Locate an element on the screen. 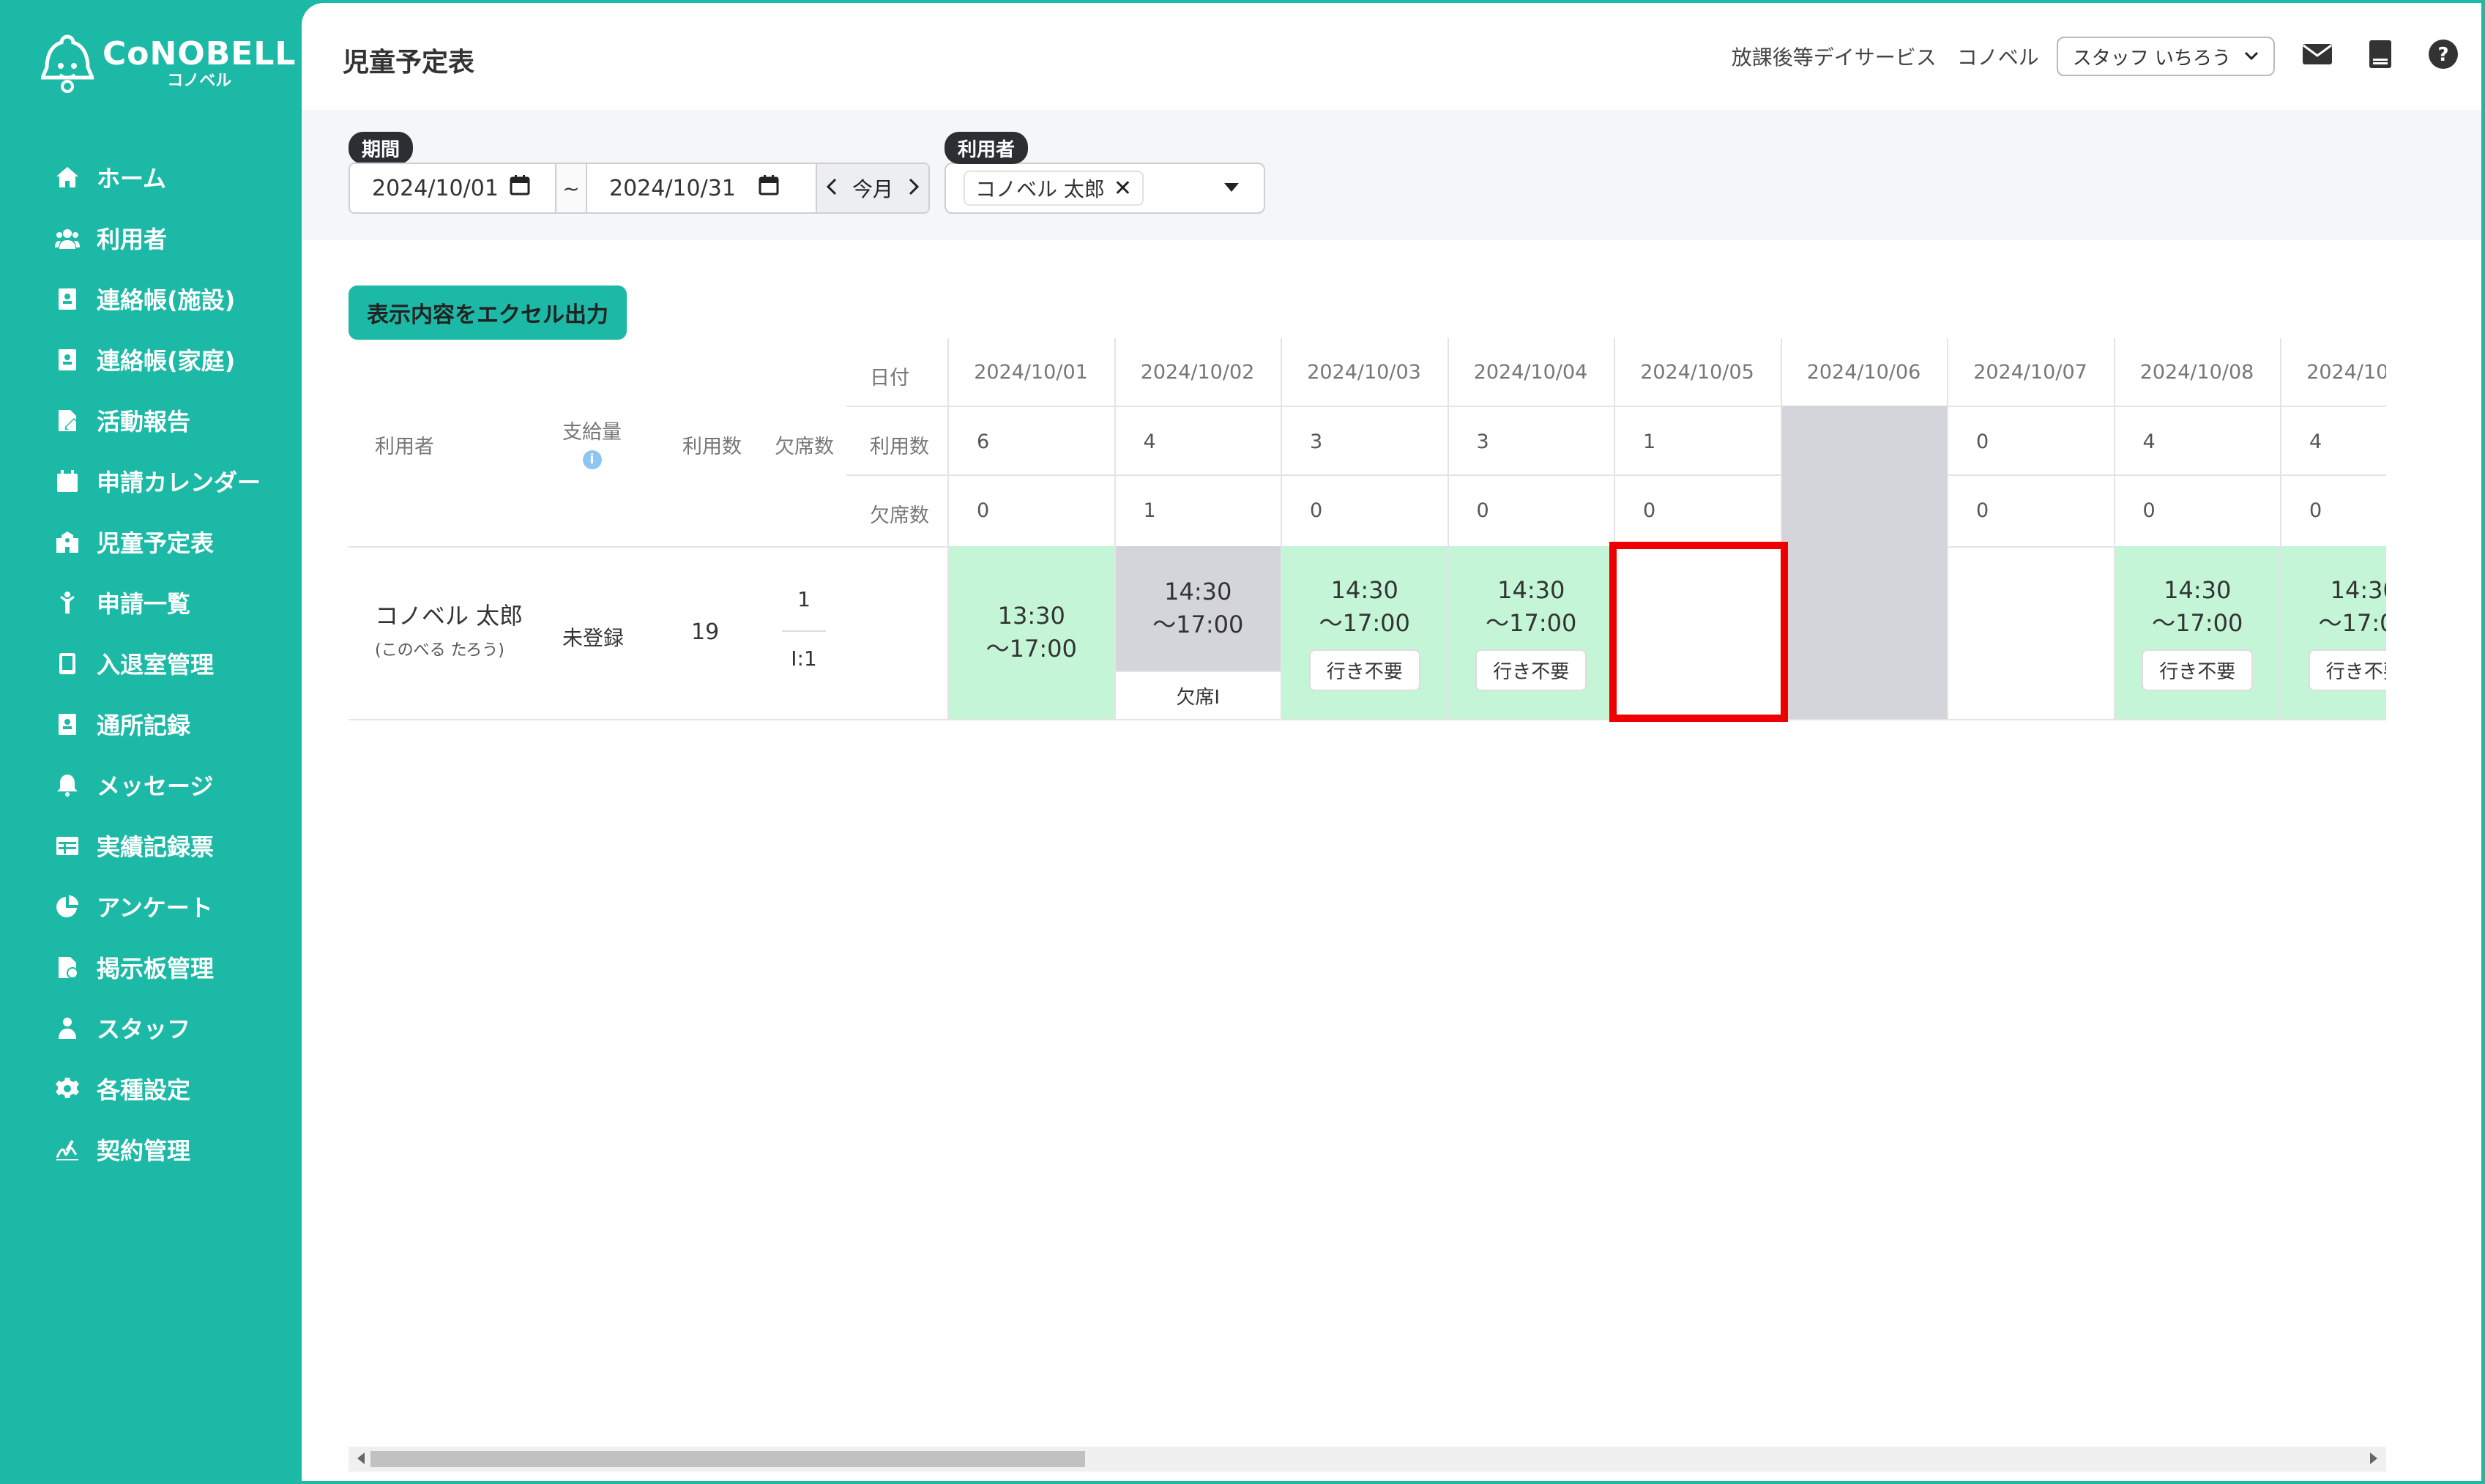 The height and width of the screenshot is (1484, 2485). date-header: 2024/10/07 is located at coordinates (2030, 372).